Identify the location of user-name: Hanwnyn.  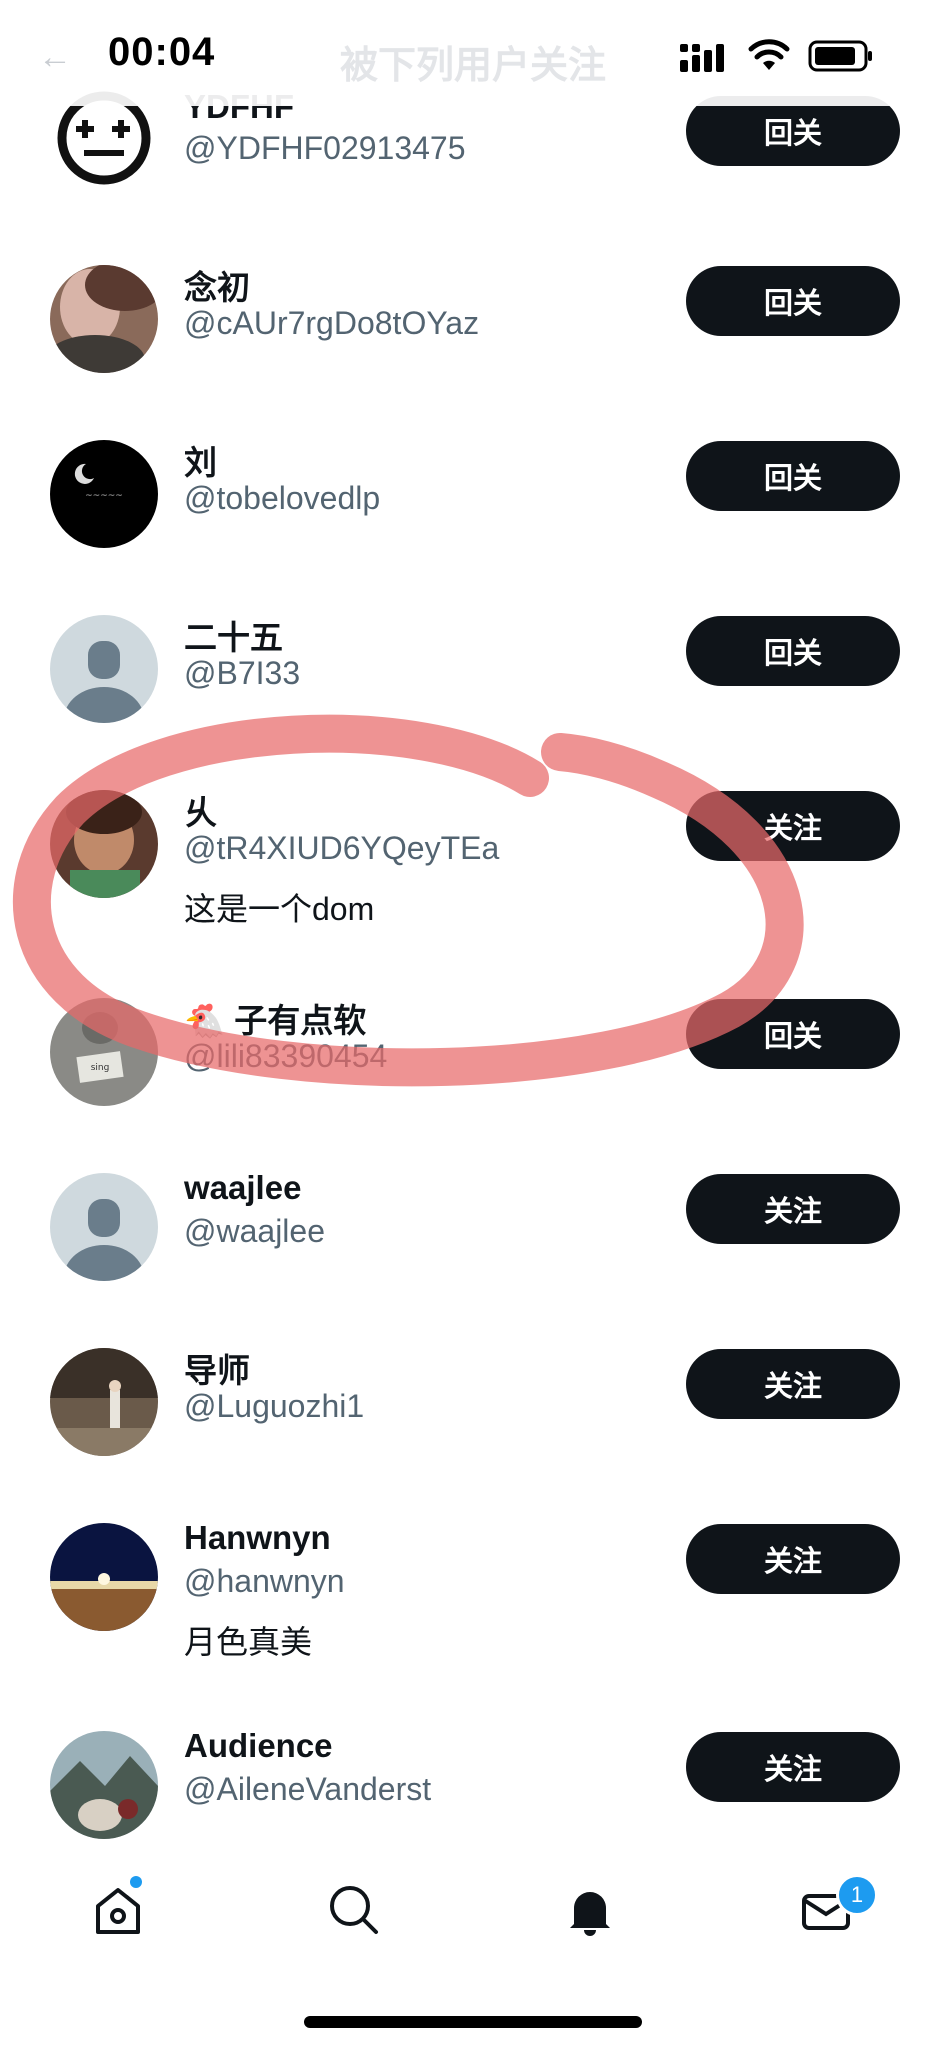
(257, 1537).